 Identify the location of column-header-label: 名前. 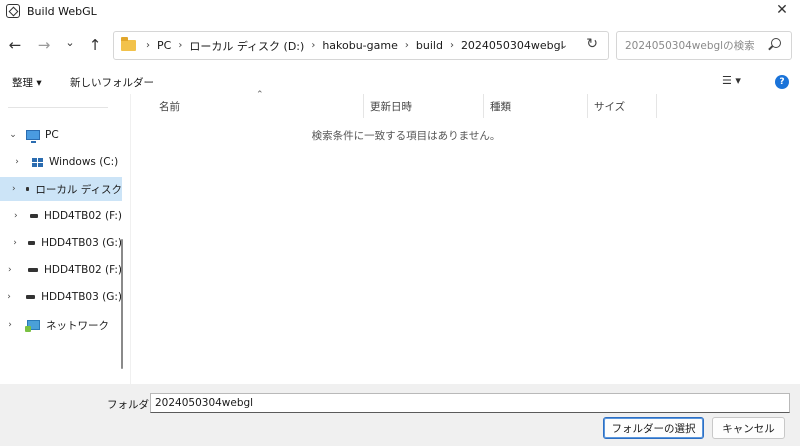
(169, 106).